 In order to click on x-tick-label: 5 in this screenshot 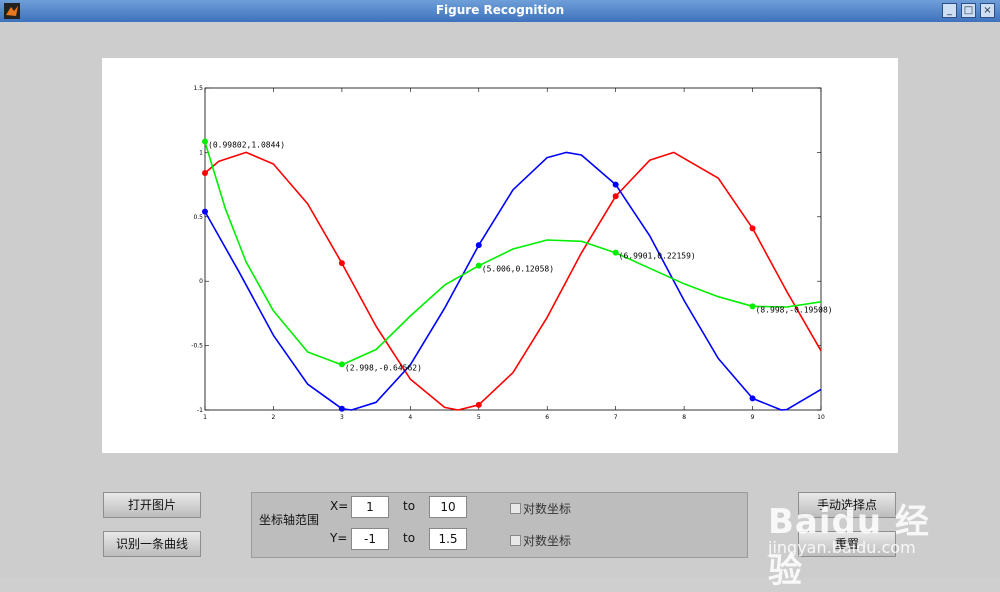, I will do `click(479, 417)`.